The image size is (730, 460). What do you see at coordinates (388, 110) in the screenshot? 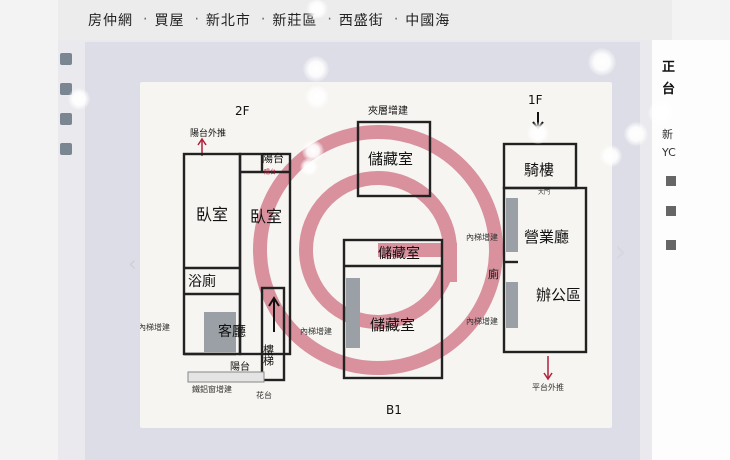
I see `label-mezzanine: 夾層增建` at bounding box center [388, 110].